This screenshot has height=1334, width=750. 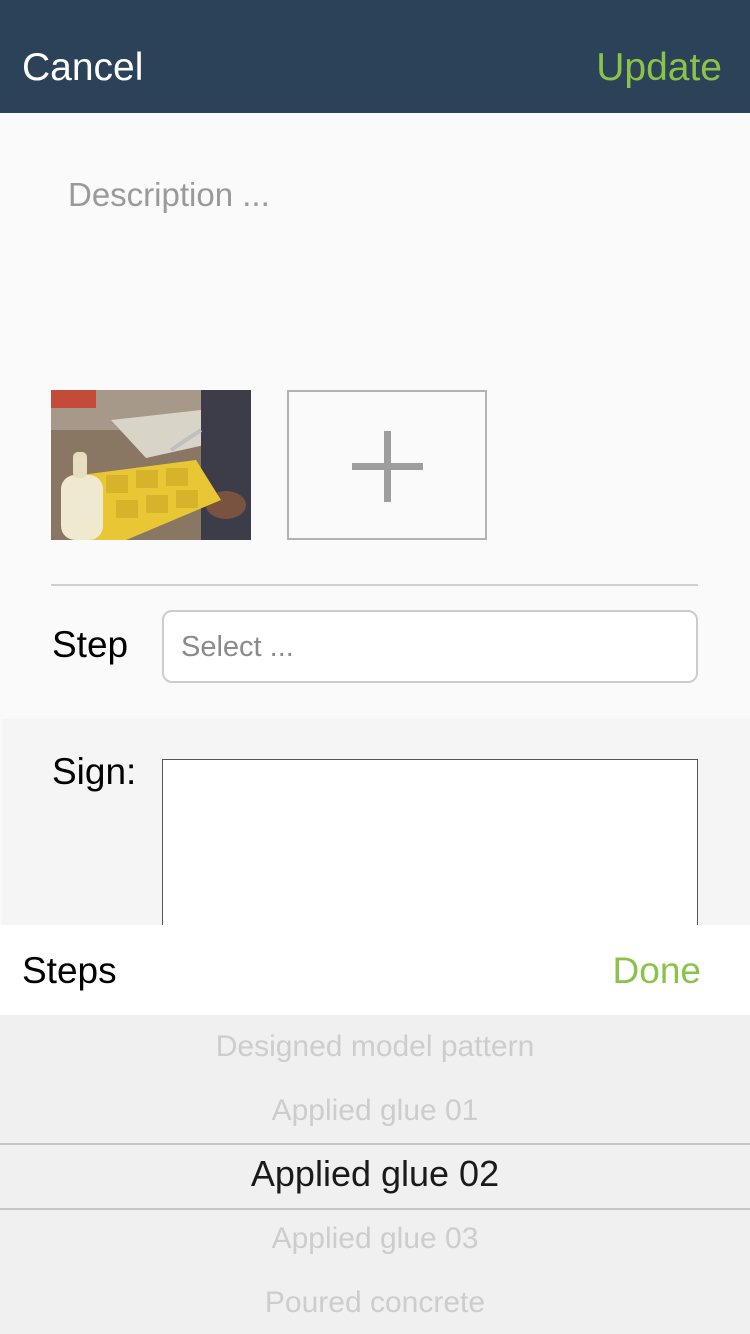 What do you see at coordinates (387, 465) in the screenshot?
I see `add-photo-button` at bounding box center [387, 465].